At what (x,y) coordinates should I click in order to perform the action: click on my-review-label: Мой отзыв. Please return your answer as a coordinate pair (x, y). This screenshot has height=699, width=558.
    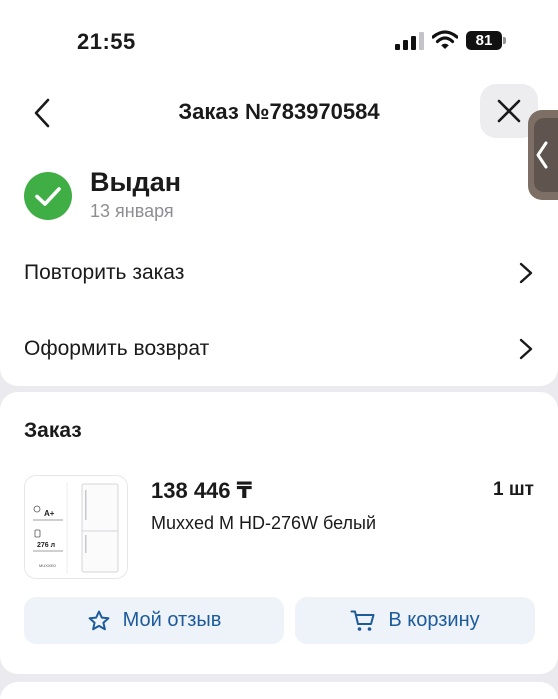
    Looking at the image, I should click on (172, 620).